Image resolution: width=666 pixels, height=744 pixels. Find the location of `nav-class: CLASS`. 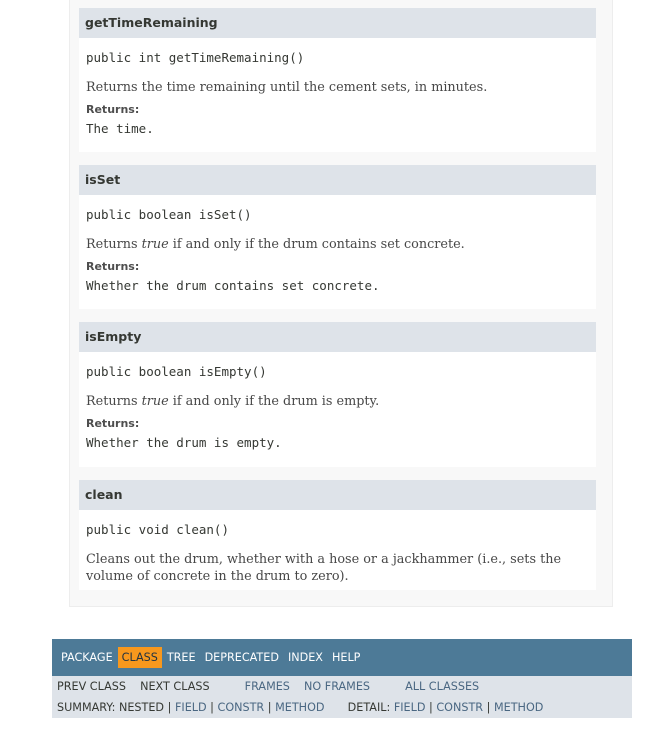

nav-class: CLASS is located at coordinates (139, 657).